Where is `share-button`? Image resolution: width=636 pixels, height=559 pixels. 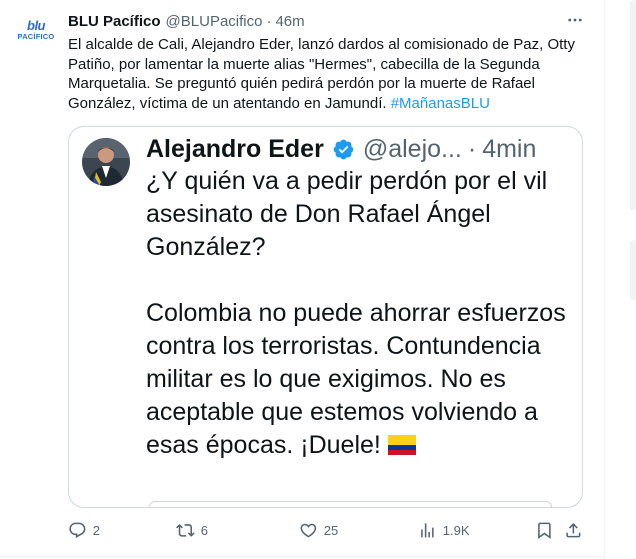
share-button is located at coordinates (573, 530).